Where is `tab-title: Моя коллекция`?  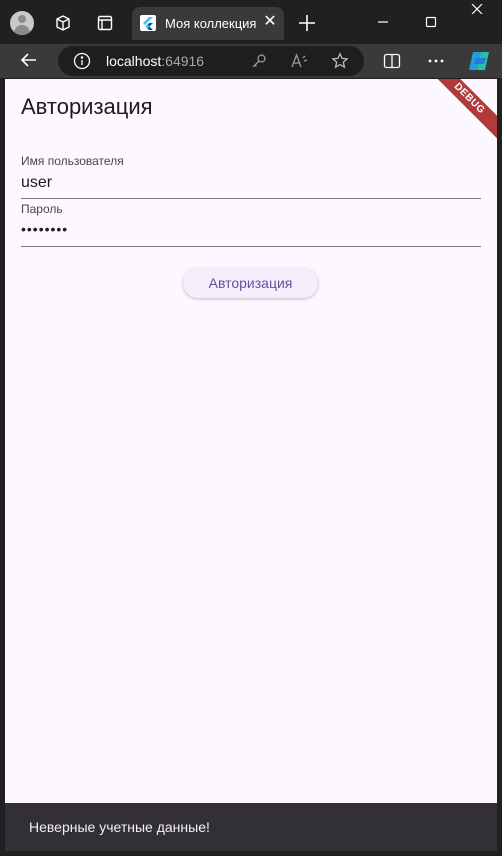
tab-title: Моя коллекция is located at coordinates (211, 23).